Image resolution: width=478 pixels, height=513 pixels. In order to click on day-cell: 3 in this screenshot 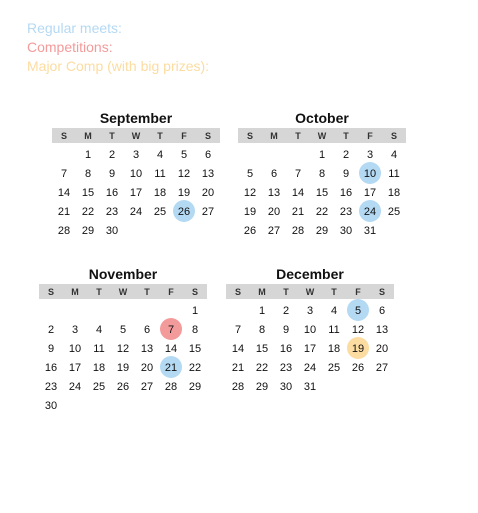, I will do `click(75, 329)`.